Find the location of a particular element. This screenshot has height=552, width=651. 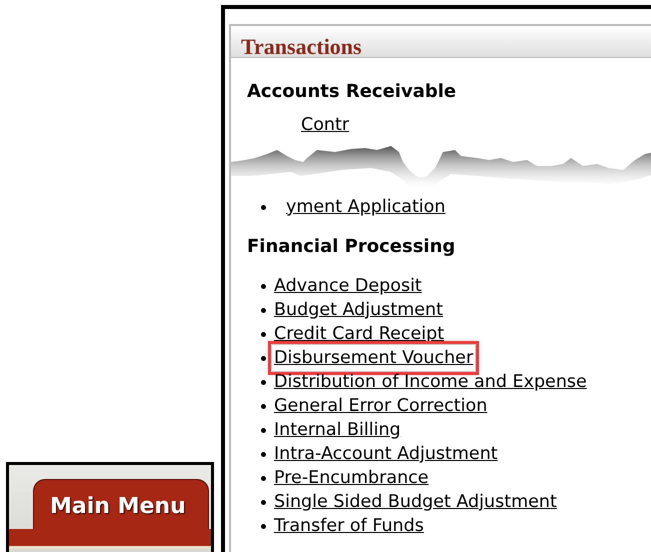

section-heading: Accounts Receivable is located at coordinates (351, 92).